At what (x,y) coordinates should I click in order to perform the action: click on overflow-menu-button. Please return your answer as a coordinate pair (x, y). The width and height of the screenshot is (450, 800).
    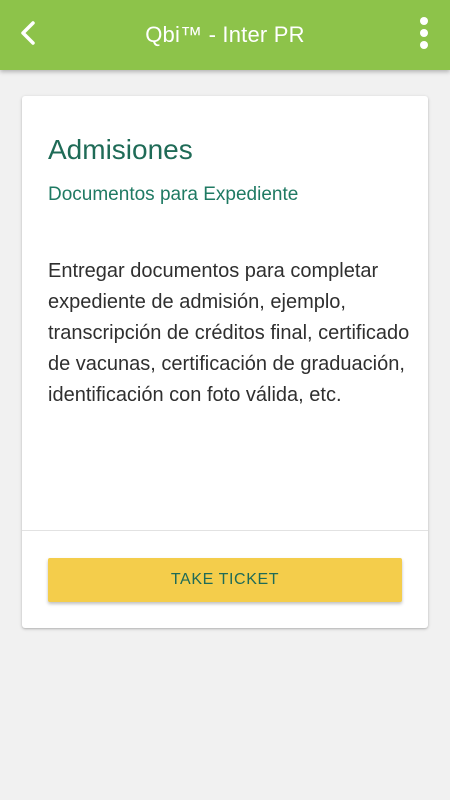
    Looking at the image, I should click on (424, 35).